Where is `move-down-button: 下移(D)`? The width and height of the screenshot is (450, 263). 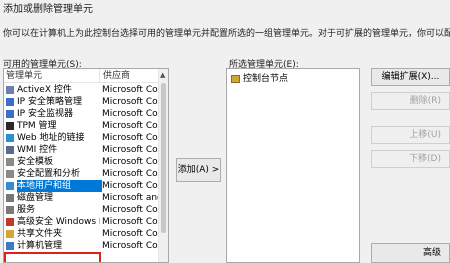
move-down-button: 下移(D) is located at coordinates (410, 159).